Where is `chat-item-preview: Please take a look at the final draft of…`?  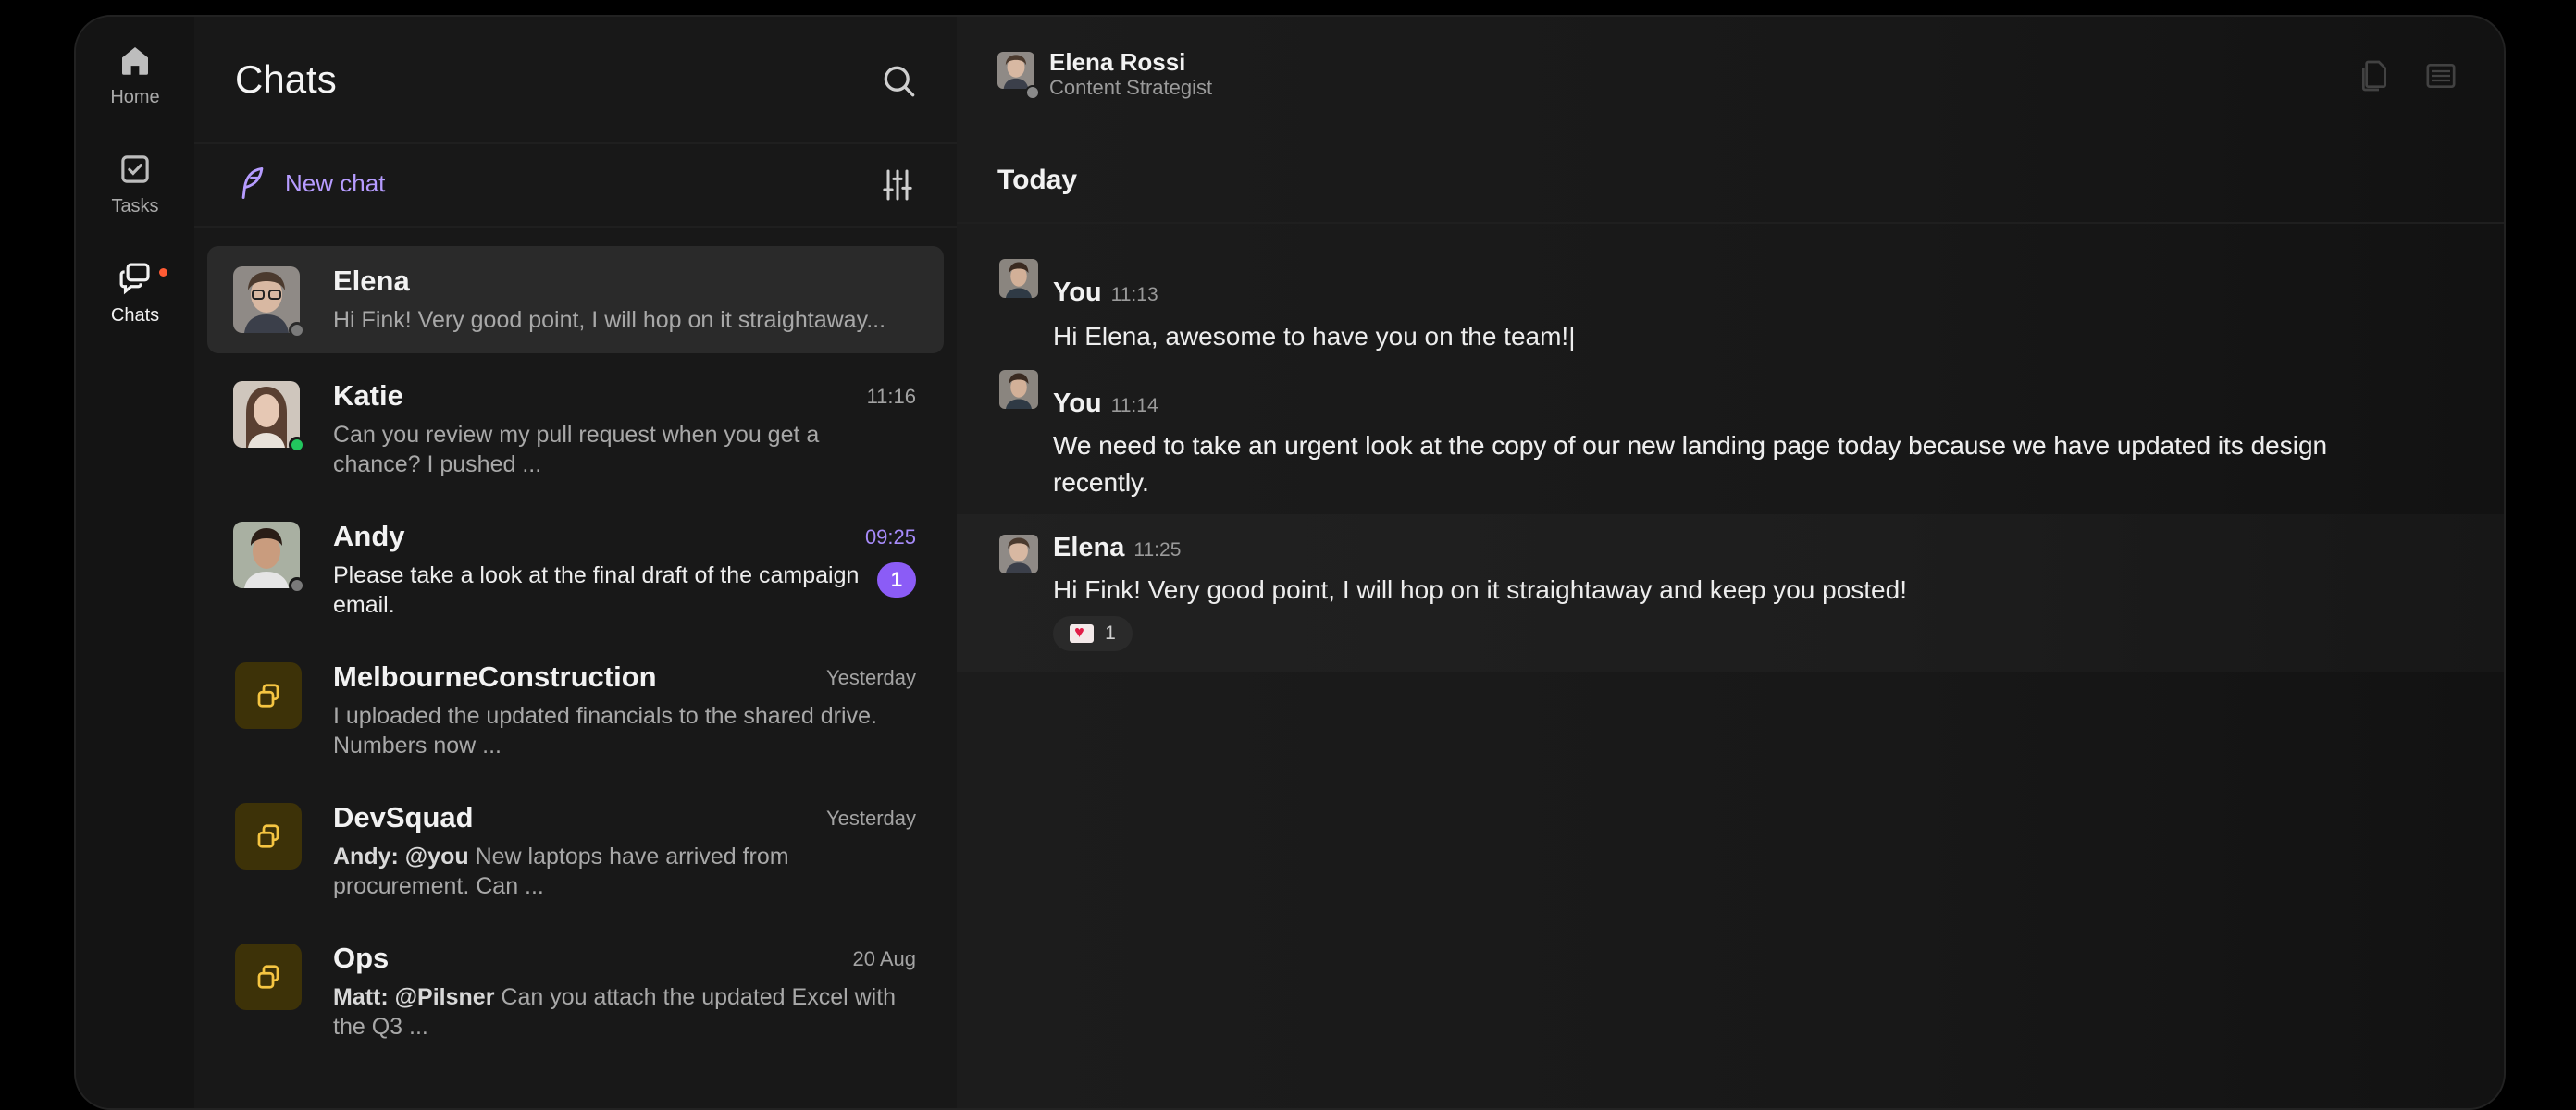 chat-item-preview: Please take a look at the final draft of… is located at coordinates (597, 590).